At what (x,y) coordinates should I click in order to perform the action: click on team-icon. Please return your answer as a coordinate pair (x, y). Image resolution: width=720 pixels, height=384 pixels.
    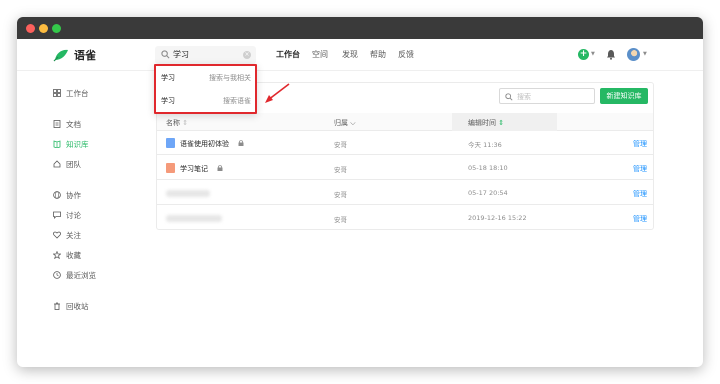
    Looking at the image, I should click on (57, 164).